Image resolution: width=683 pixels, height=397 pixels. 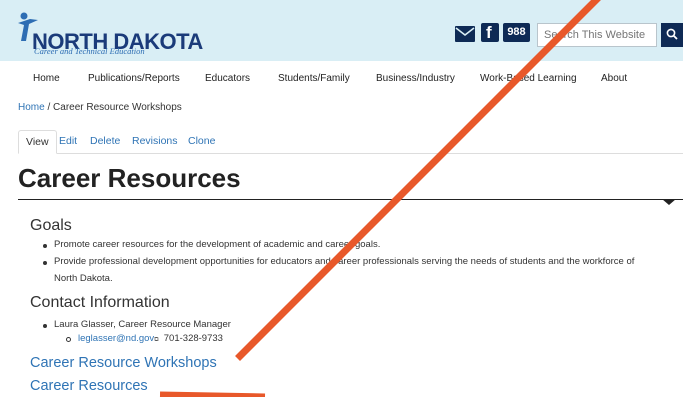 What do you see at coordinates (129, 178) in the screenshot?
I see `page-title: Career Resources` at bounding box center [129, 178].